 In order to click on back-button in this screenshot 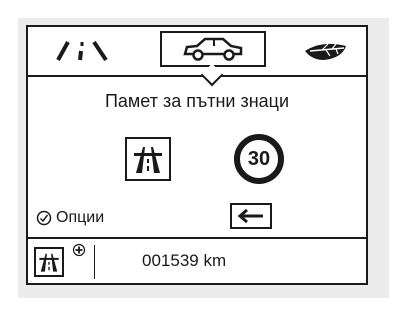, I will do `click(251, 216)`.